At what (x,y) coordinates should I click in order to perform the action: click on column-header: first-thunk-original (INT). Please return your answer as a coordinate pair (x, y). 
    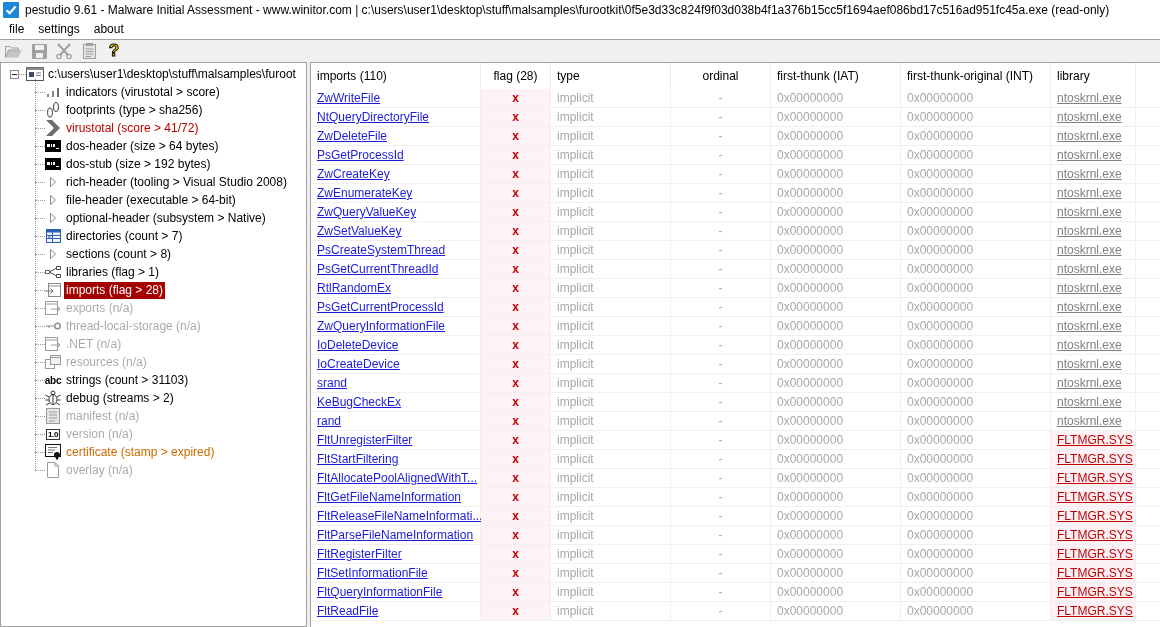
    Looking at the image, I should click on (976, 76).